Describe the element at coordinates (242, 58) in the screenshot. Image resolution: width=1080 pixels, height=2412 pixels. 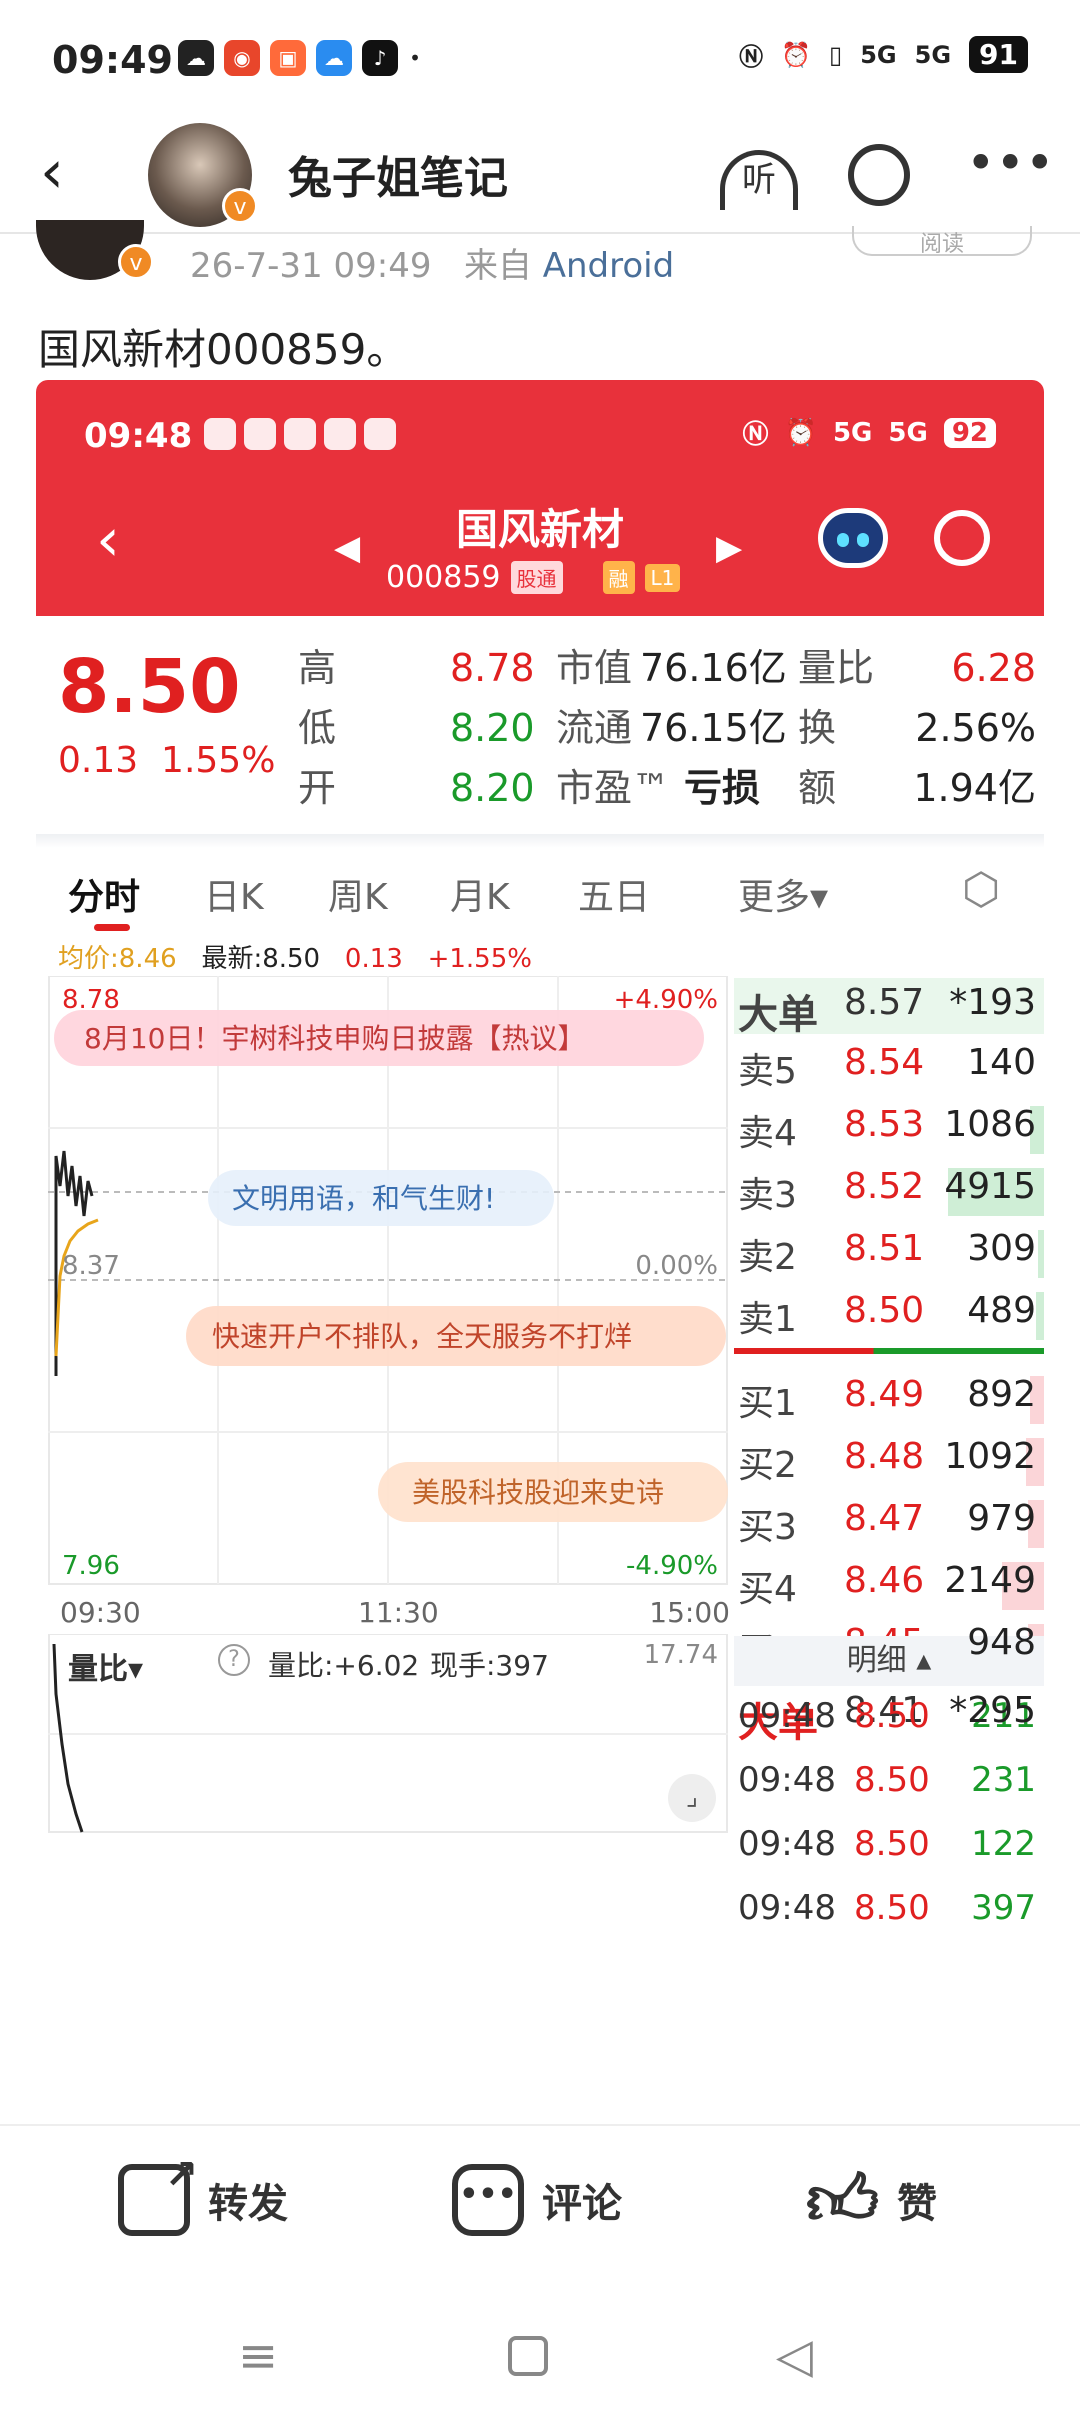
I see `weibo-icon: ◉` at that location.